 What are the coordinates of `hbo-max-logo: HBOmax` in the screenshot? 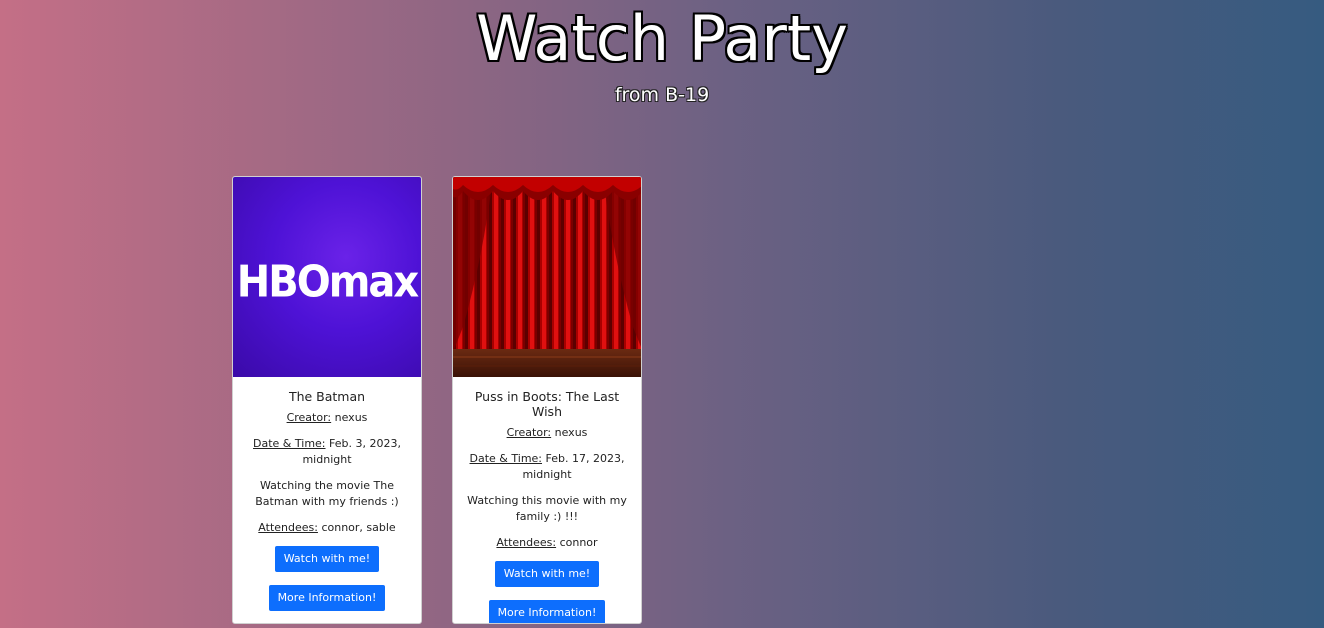 It's located at (327, 282).